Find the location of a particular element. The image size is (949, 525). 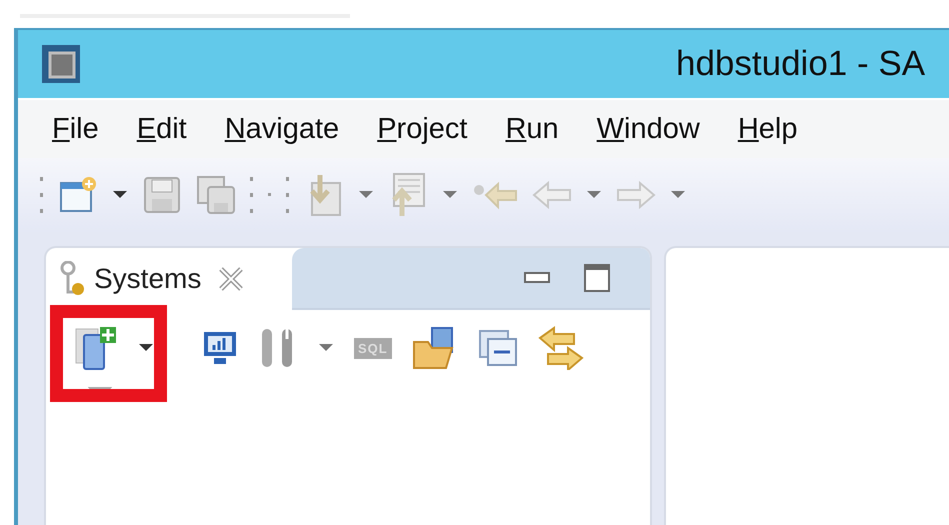

menu-item: Edit is located at coordinates (161, 129).